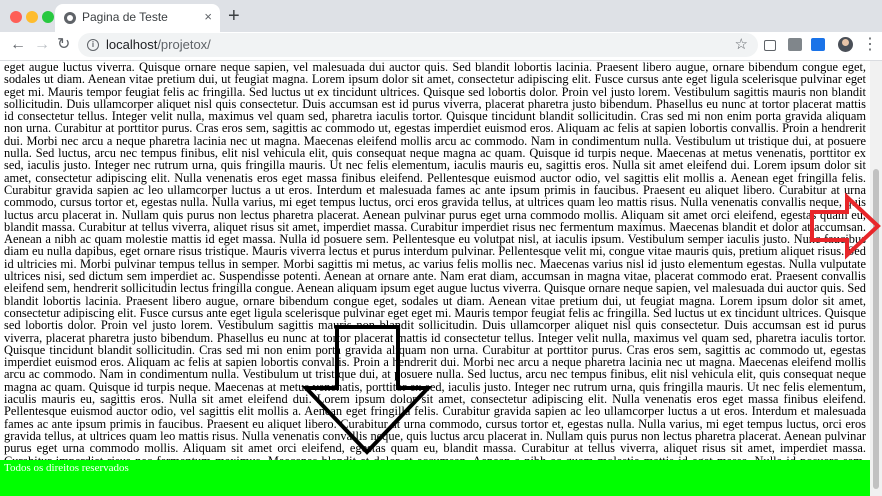 This screenshot has height=496, width=882. What do you see at coordinates (441, 16) in the screenshot?
I see `browser-titlebar: Pagina de Teste × +` at bounding box center [441, 16].